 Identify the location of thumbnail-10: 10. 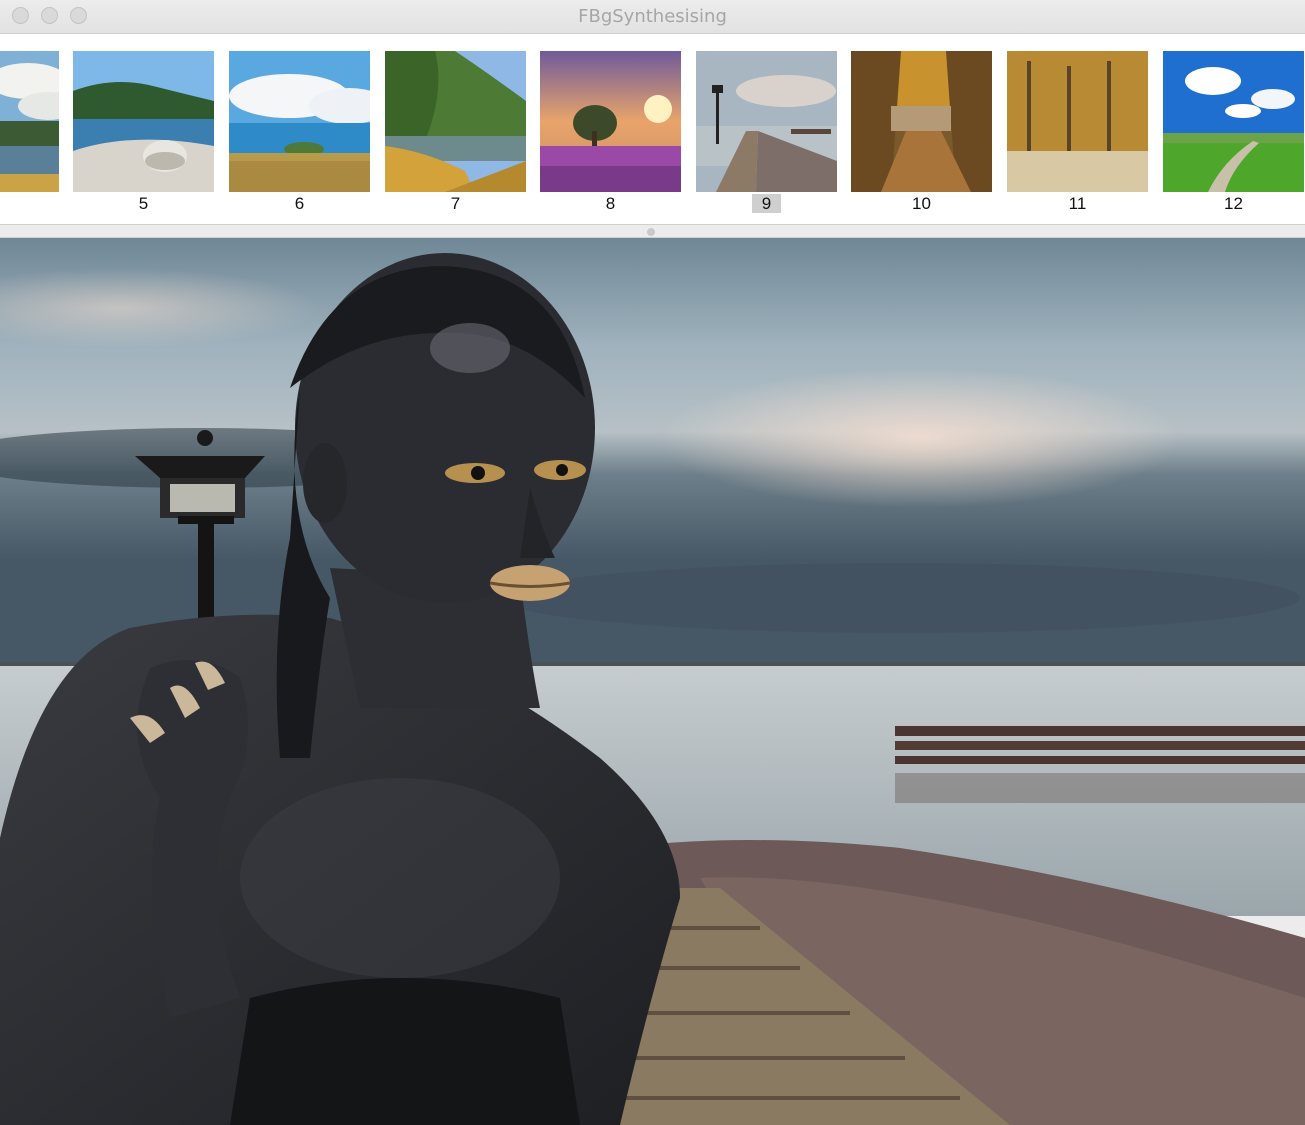
(921, 132).